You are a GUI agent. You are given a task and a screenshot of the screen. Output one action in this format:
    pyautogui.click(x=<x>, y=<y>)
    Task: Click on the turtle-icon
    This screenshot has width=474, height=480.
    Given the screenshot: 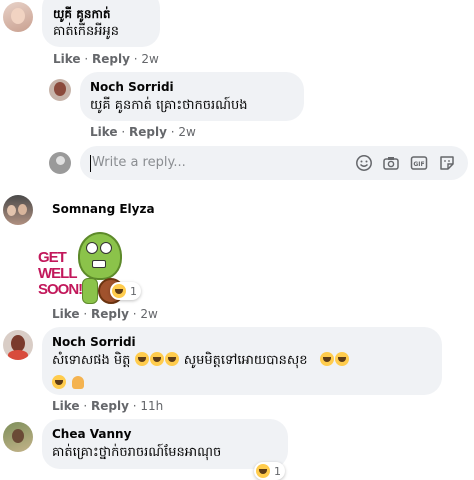 What is the action you would take?
    pyautogui.click(x=100, y=256)
    